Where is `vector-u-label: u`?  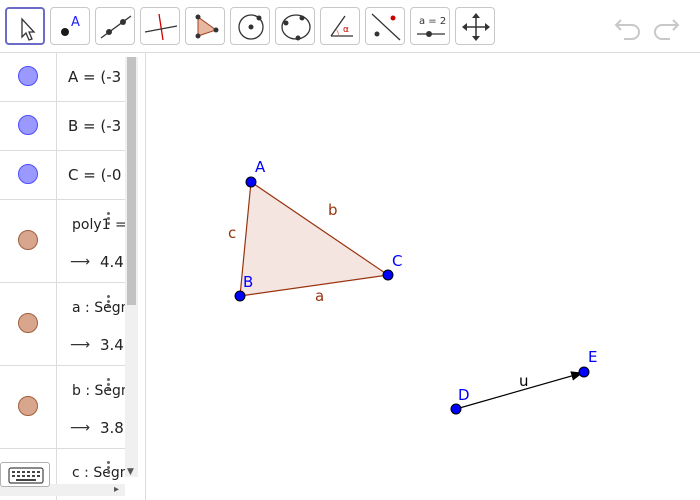 vector-u-label: u is located at coordinates (524, 381).